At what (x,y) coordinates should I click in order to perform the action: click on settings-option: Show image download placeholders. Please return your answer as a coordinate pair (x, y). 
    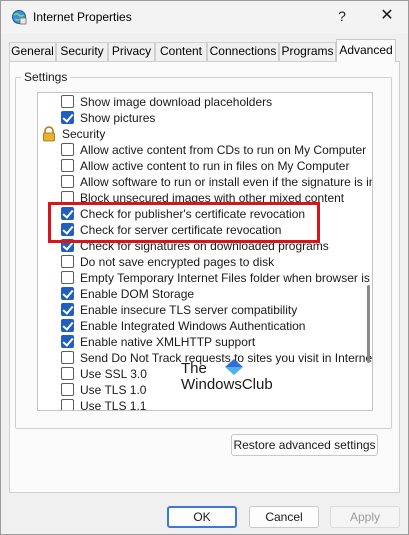
    Looking at the image, I should click on (203, 102).